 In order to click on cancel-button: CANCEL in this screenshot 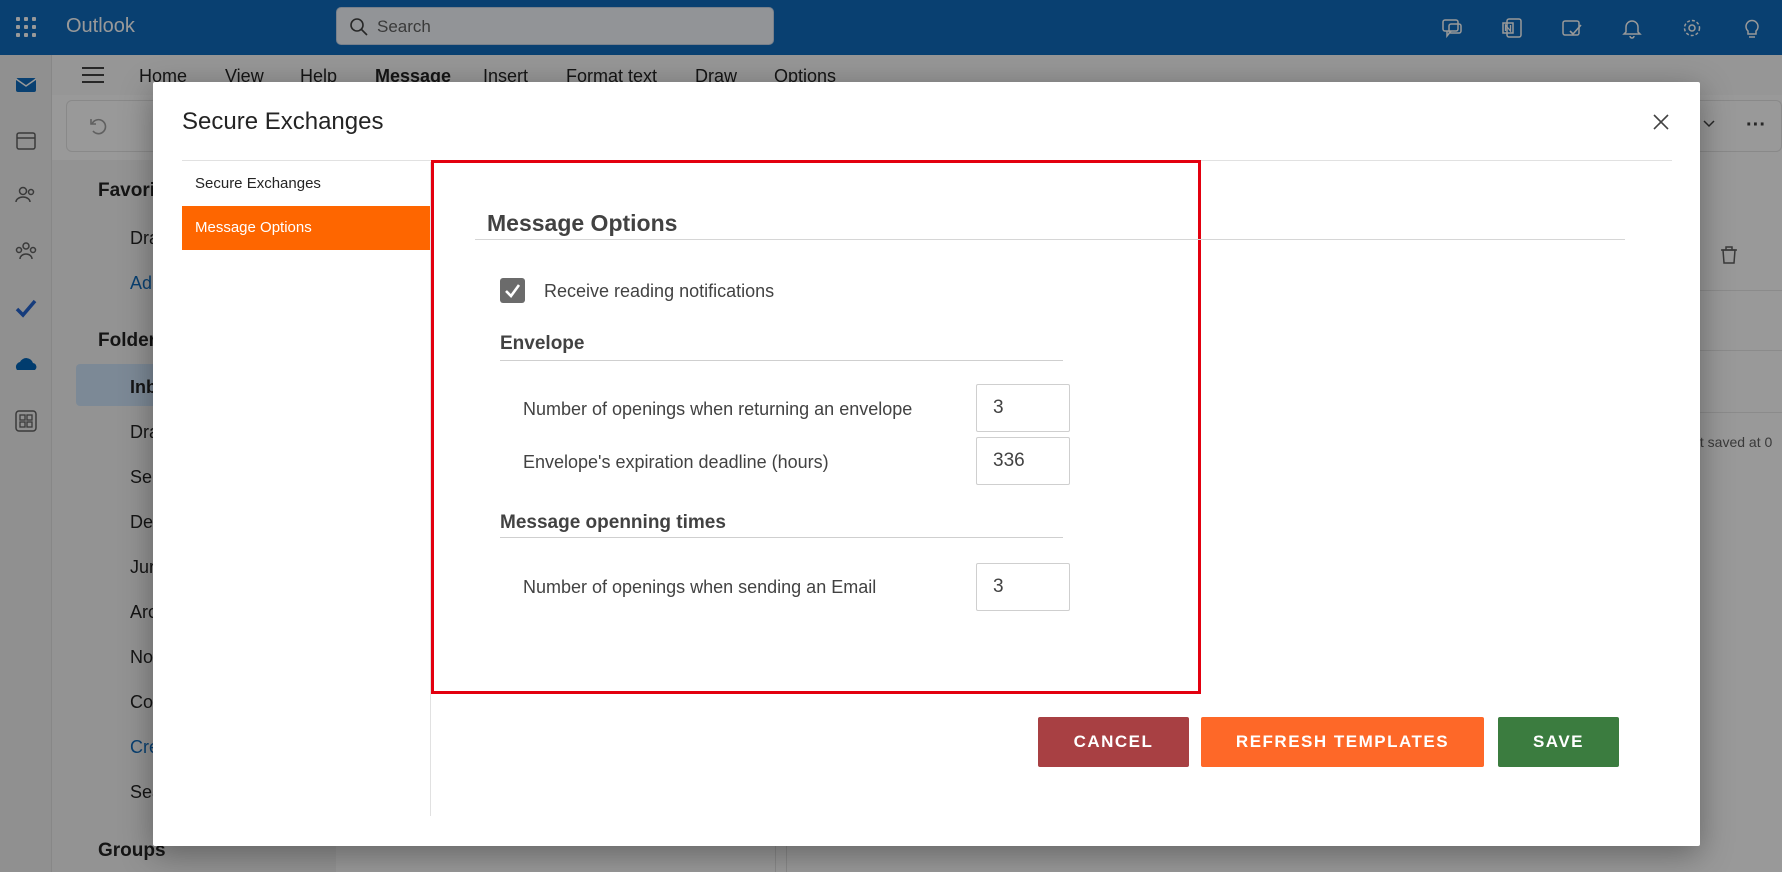, I will do `click(1113, 742)`.